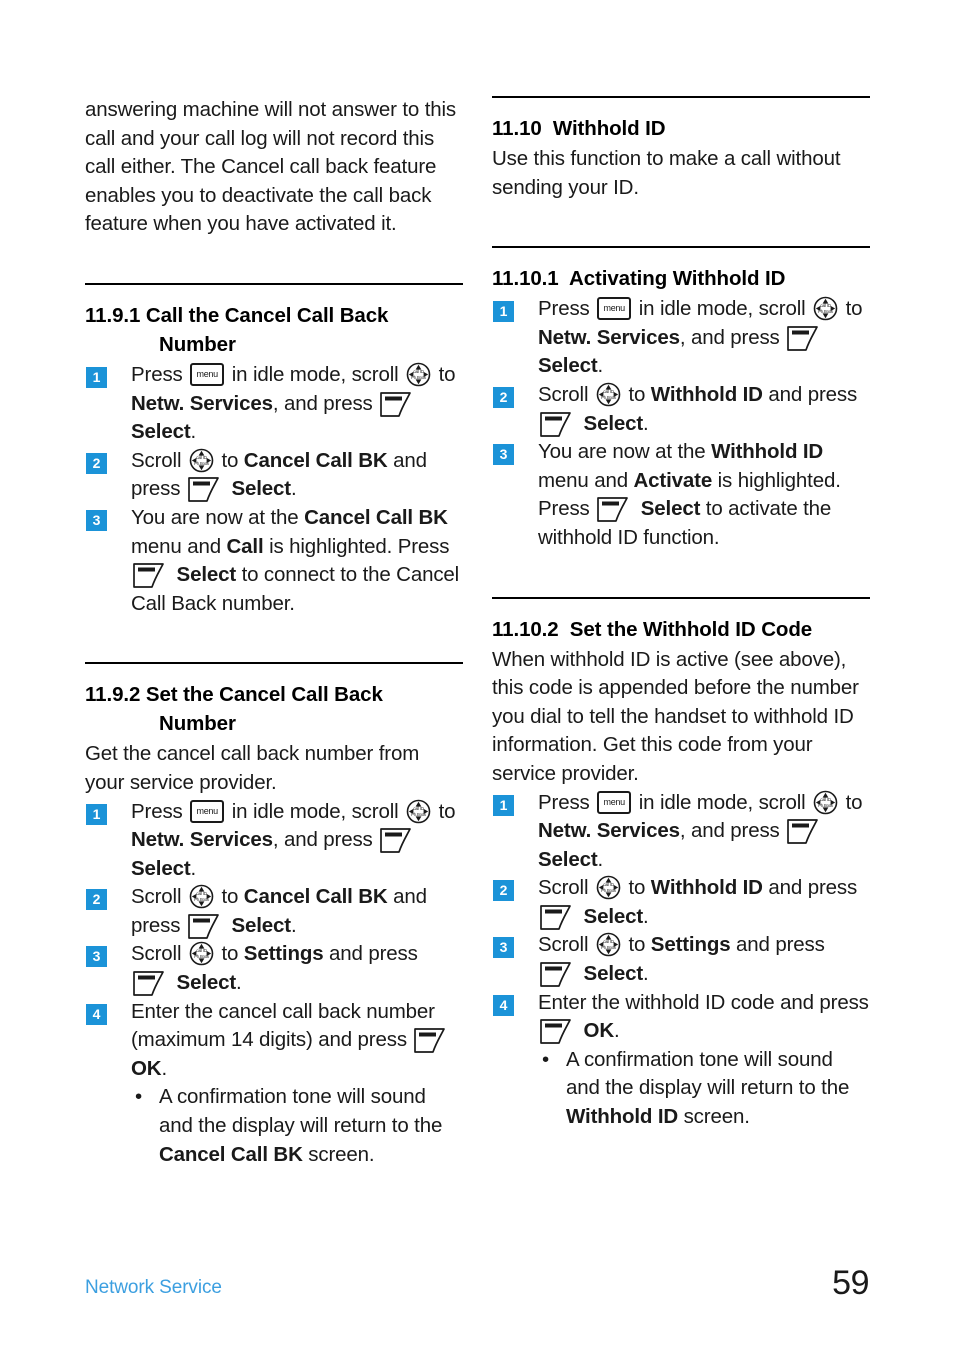 The image size is (954, 1348). Describe the element at coordinates (681, 128) in the screenshot. I see `heading-11-10: 11.10 Withhold ID` at that location.